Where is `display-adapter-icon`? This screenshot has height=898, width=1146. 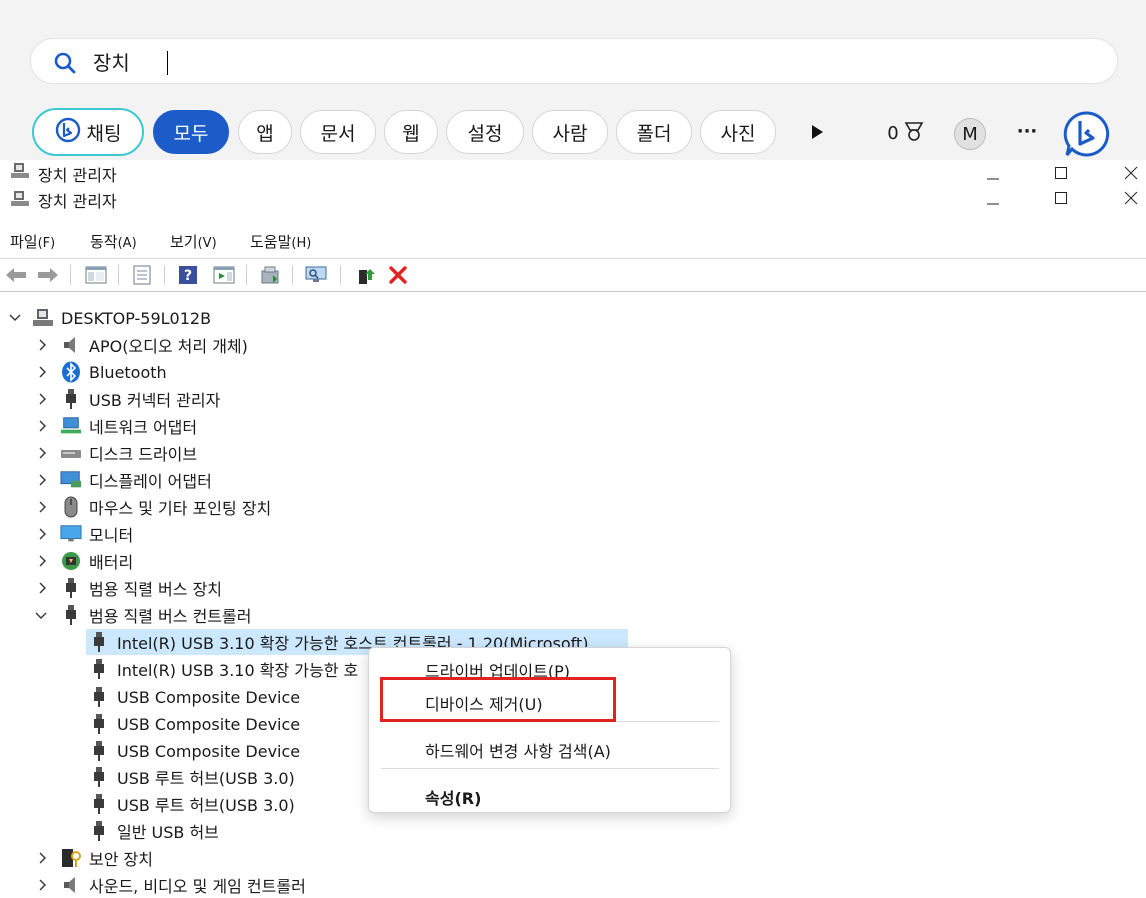 display-adapter-icon is located at coordinates (71, 480).